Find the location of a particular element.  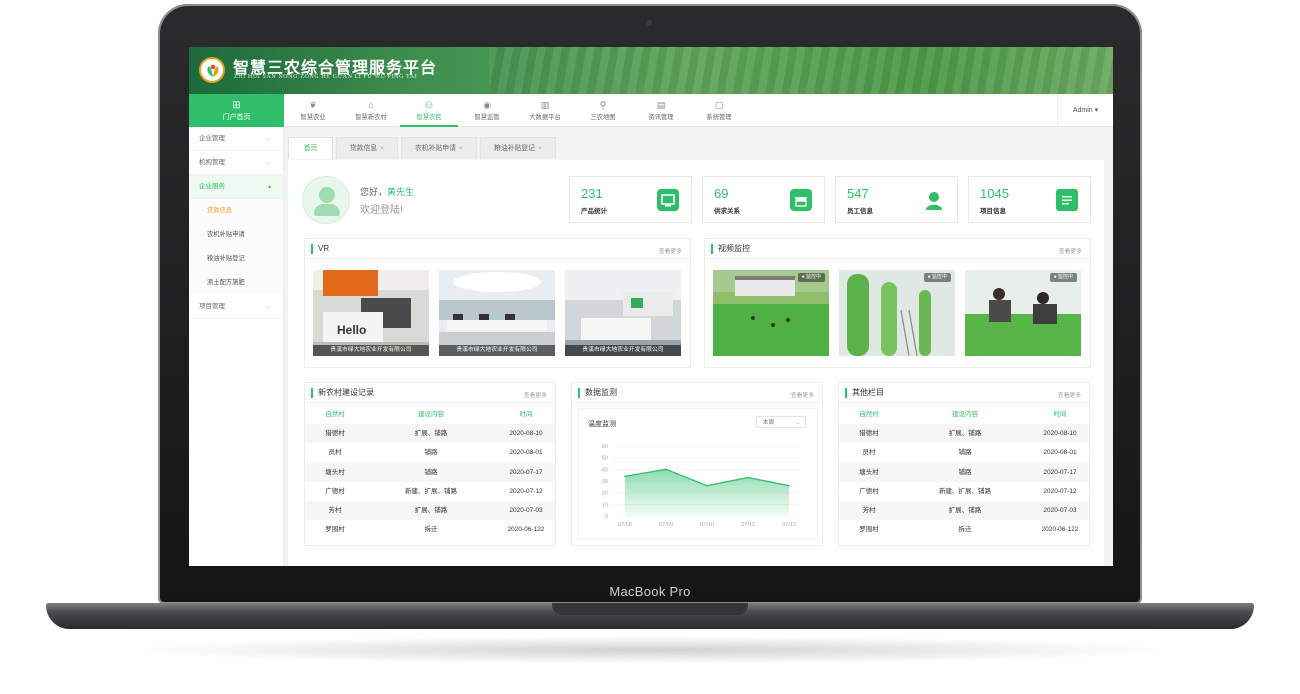

cell-content: 扩展、铺路 is located at coordinates (431, 434).